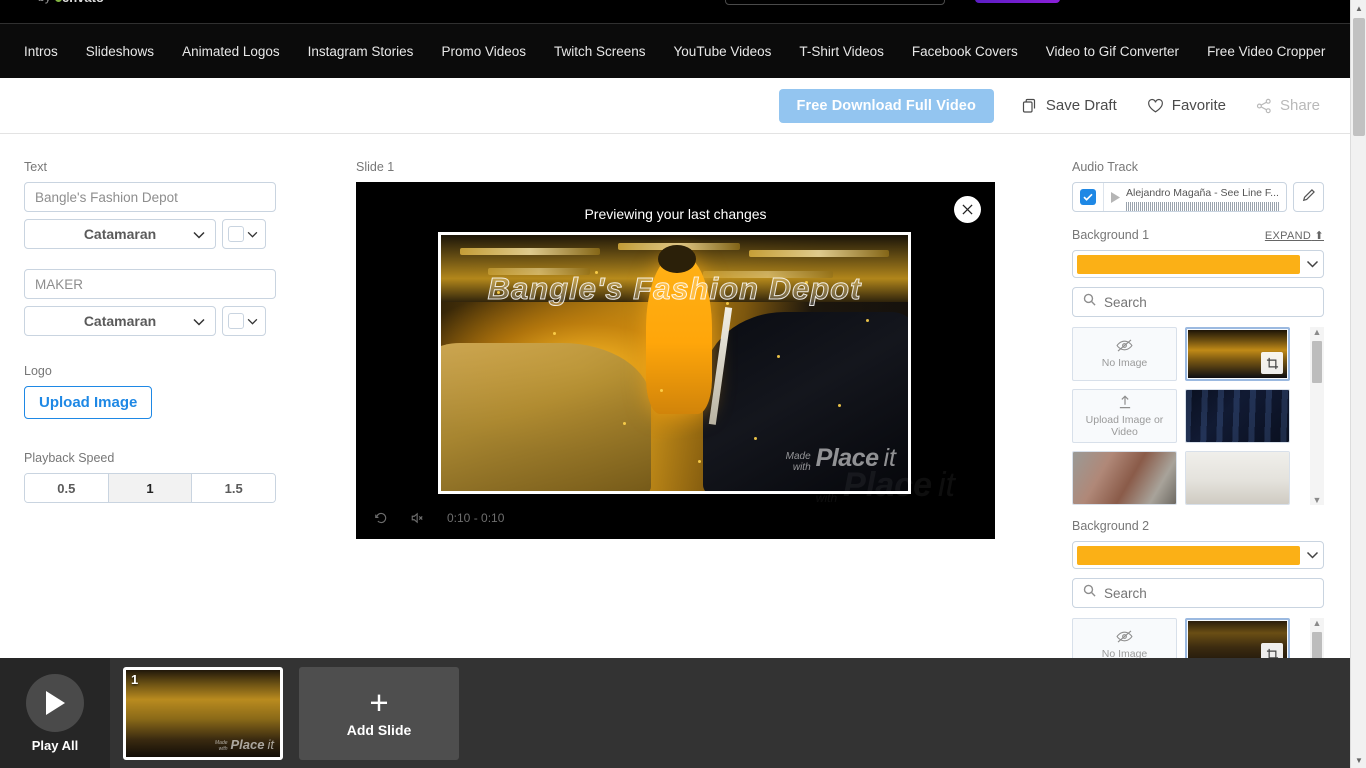 This screenshot has width=1366, height=768. What do you see at coordinates (38, 371) in the screenshot?
I see `logo-section-label: Logo` at bounding box center [38, 371].